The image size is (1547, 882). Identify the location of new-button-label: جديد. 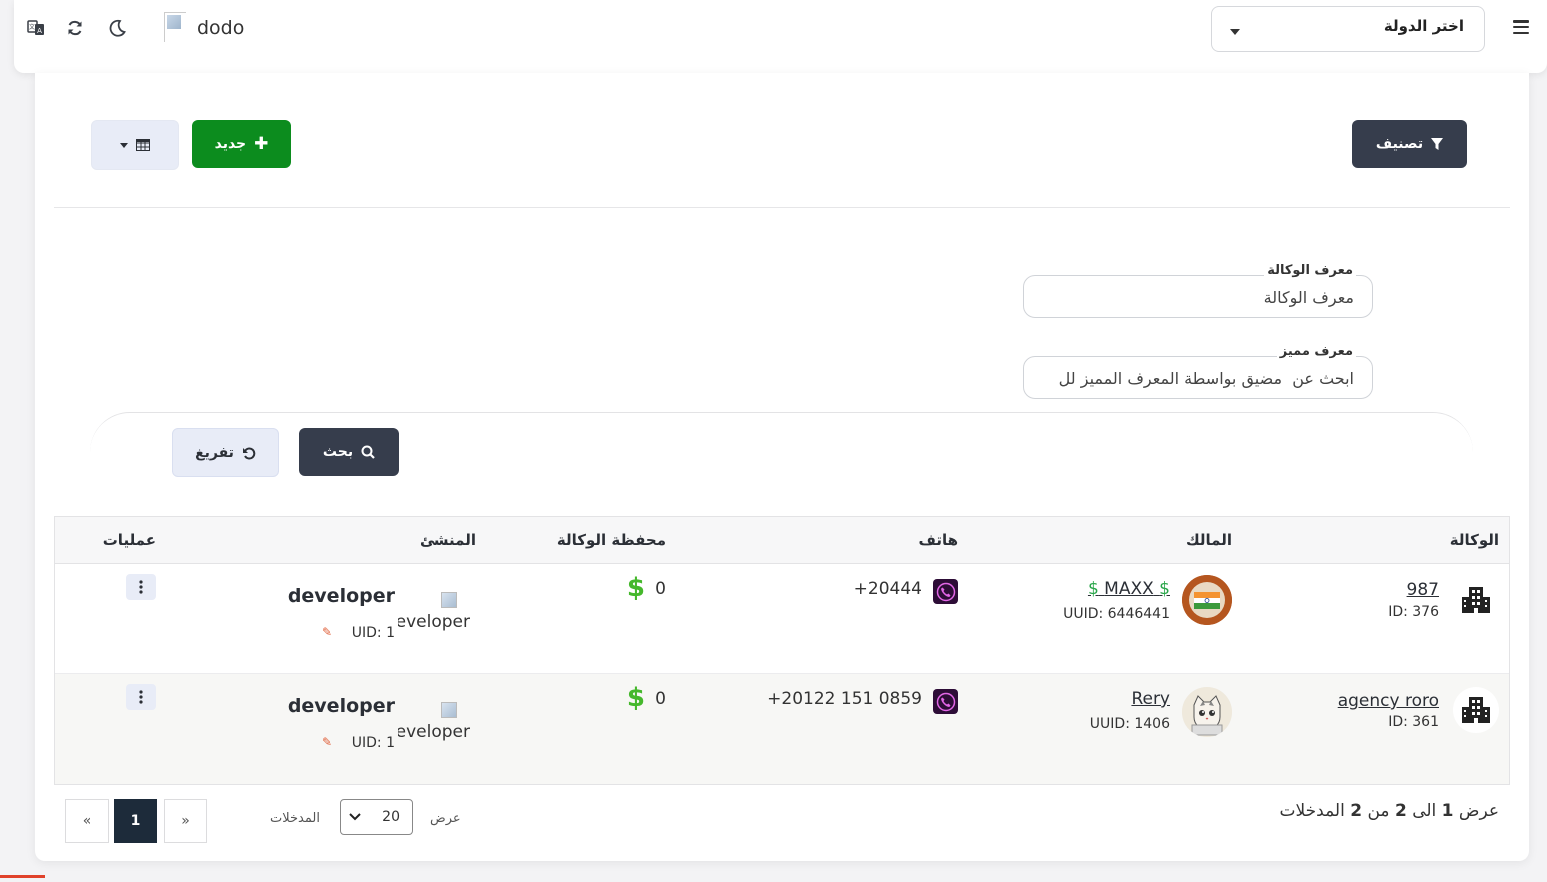
(230, 144).